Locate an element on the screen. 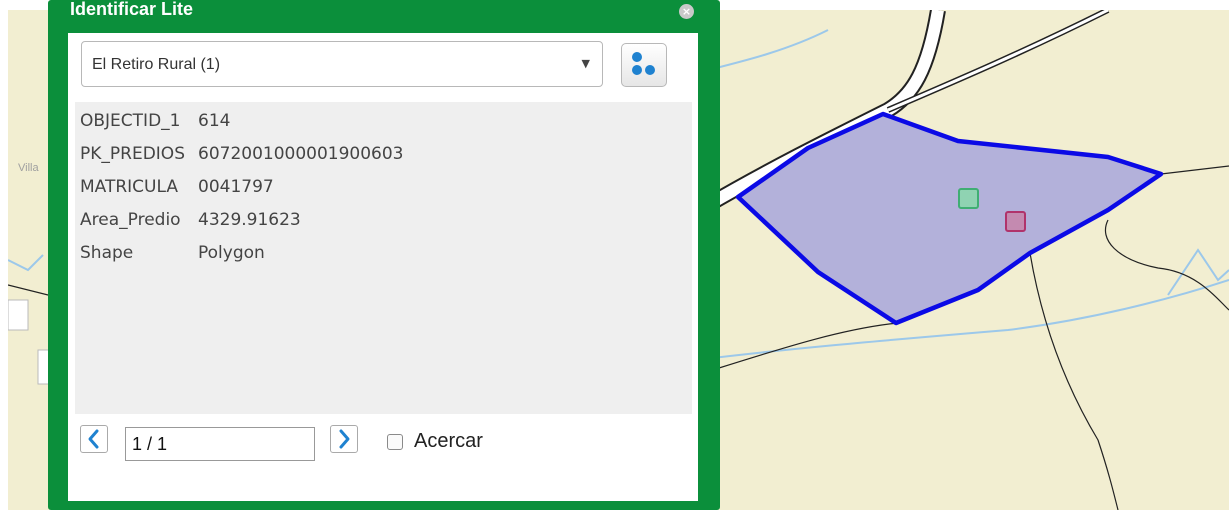  next-button is located at coordinates (344, 439).